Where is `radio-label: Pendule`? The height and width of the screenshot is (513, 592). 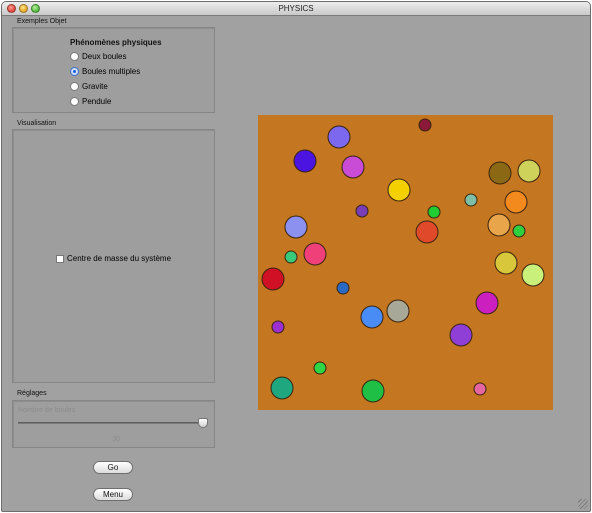
radio-label: Pendule is located at coordinates (97, 101).